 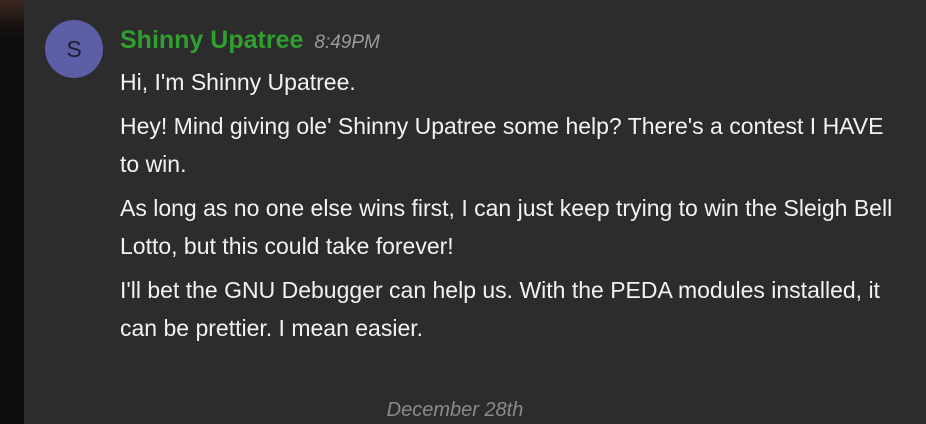 What do you see at coordinates (12, 212) in the screenshot?
I see `sidebar-edge` at bounding box center [12, 212].